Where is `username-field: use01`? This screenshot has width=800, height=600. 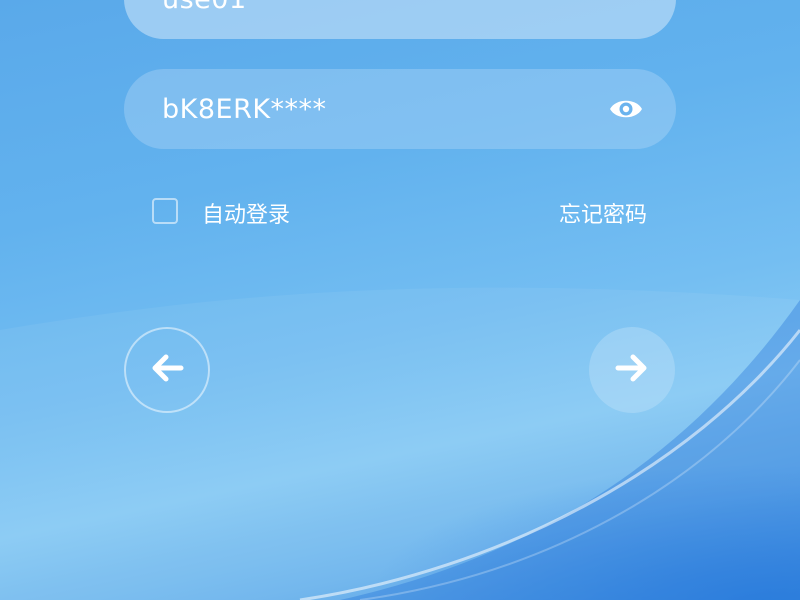 username-field: use01 is located at coordinates (400, 19).